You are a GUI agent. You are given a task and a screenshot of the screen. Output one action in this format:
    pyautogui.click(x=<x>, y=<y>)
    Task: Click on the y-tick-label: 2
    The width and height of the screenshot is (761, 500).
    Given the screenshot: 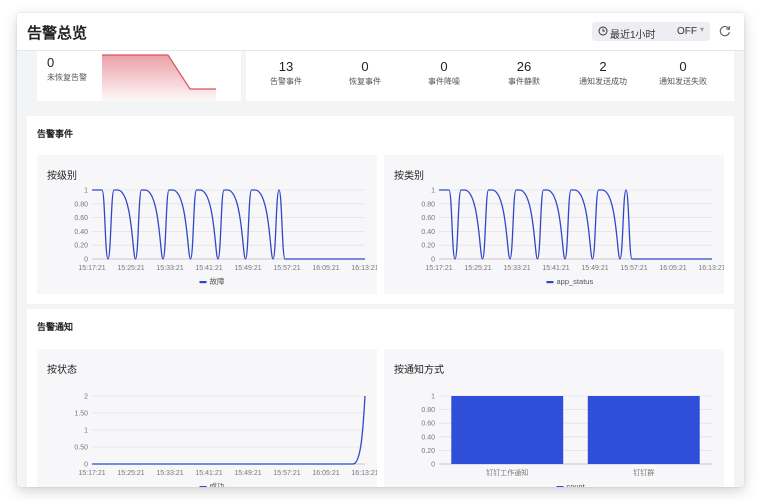 What is the action you would take?
    pyautogui.click(x=86, y=397)
    